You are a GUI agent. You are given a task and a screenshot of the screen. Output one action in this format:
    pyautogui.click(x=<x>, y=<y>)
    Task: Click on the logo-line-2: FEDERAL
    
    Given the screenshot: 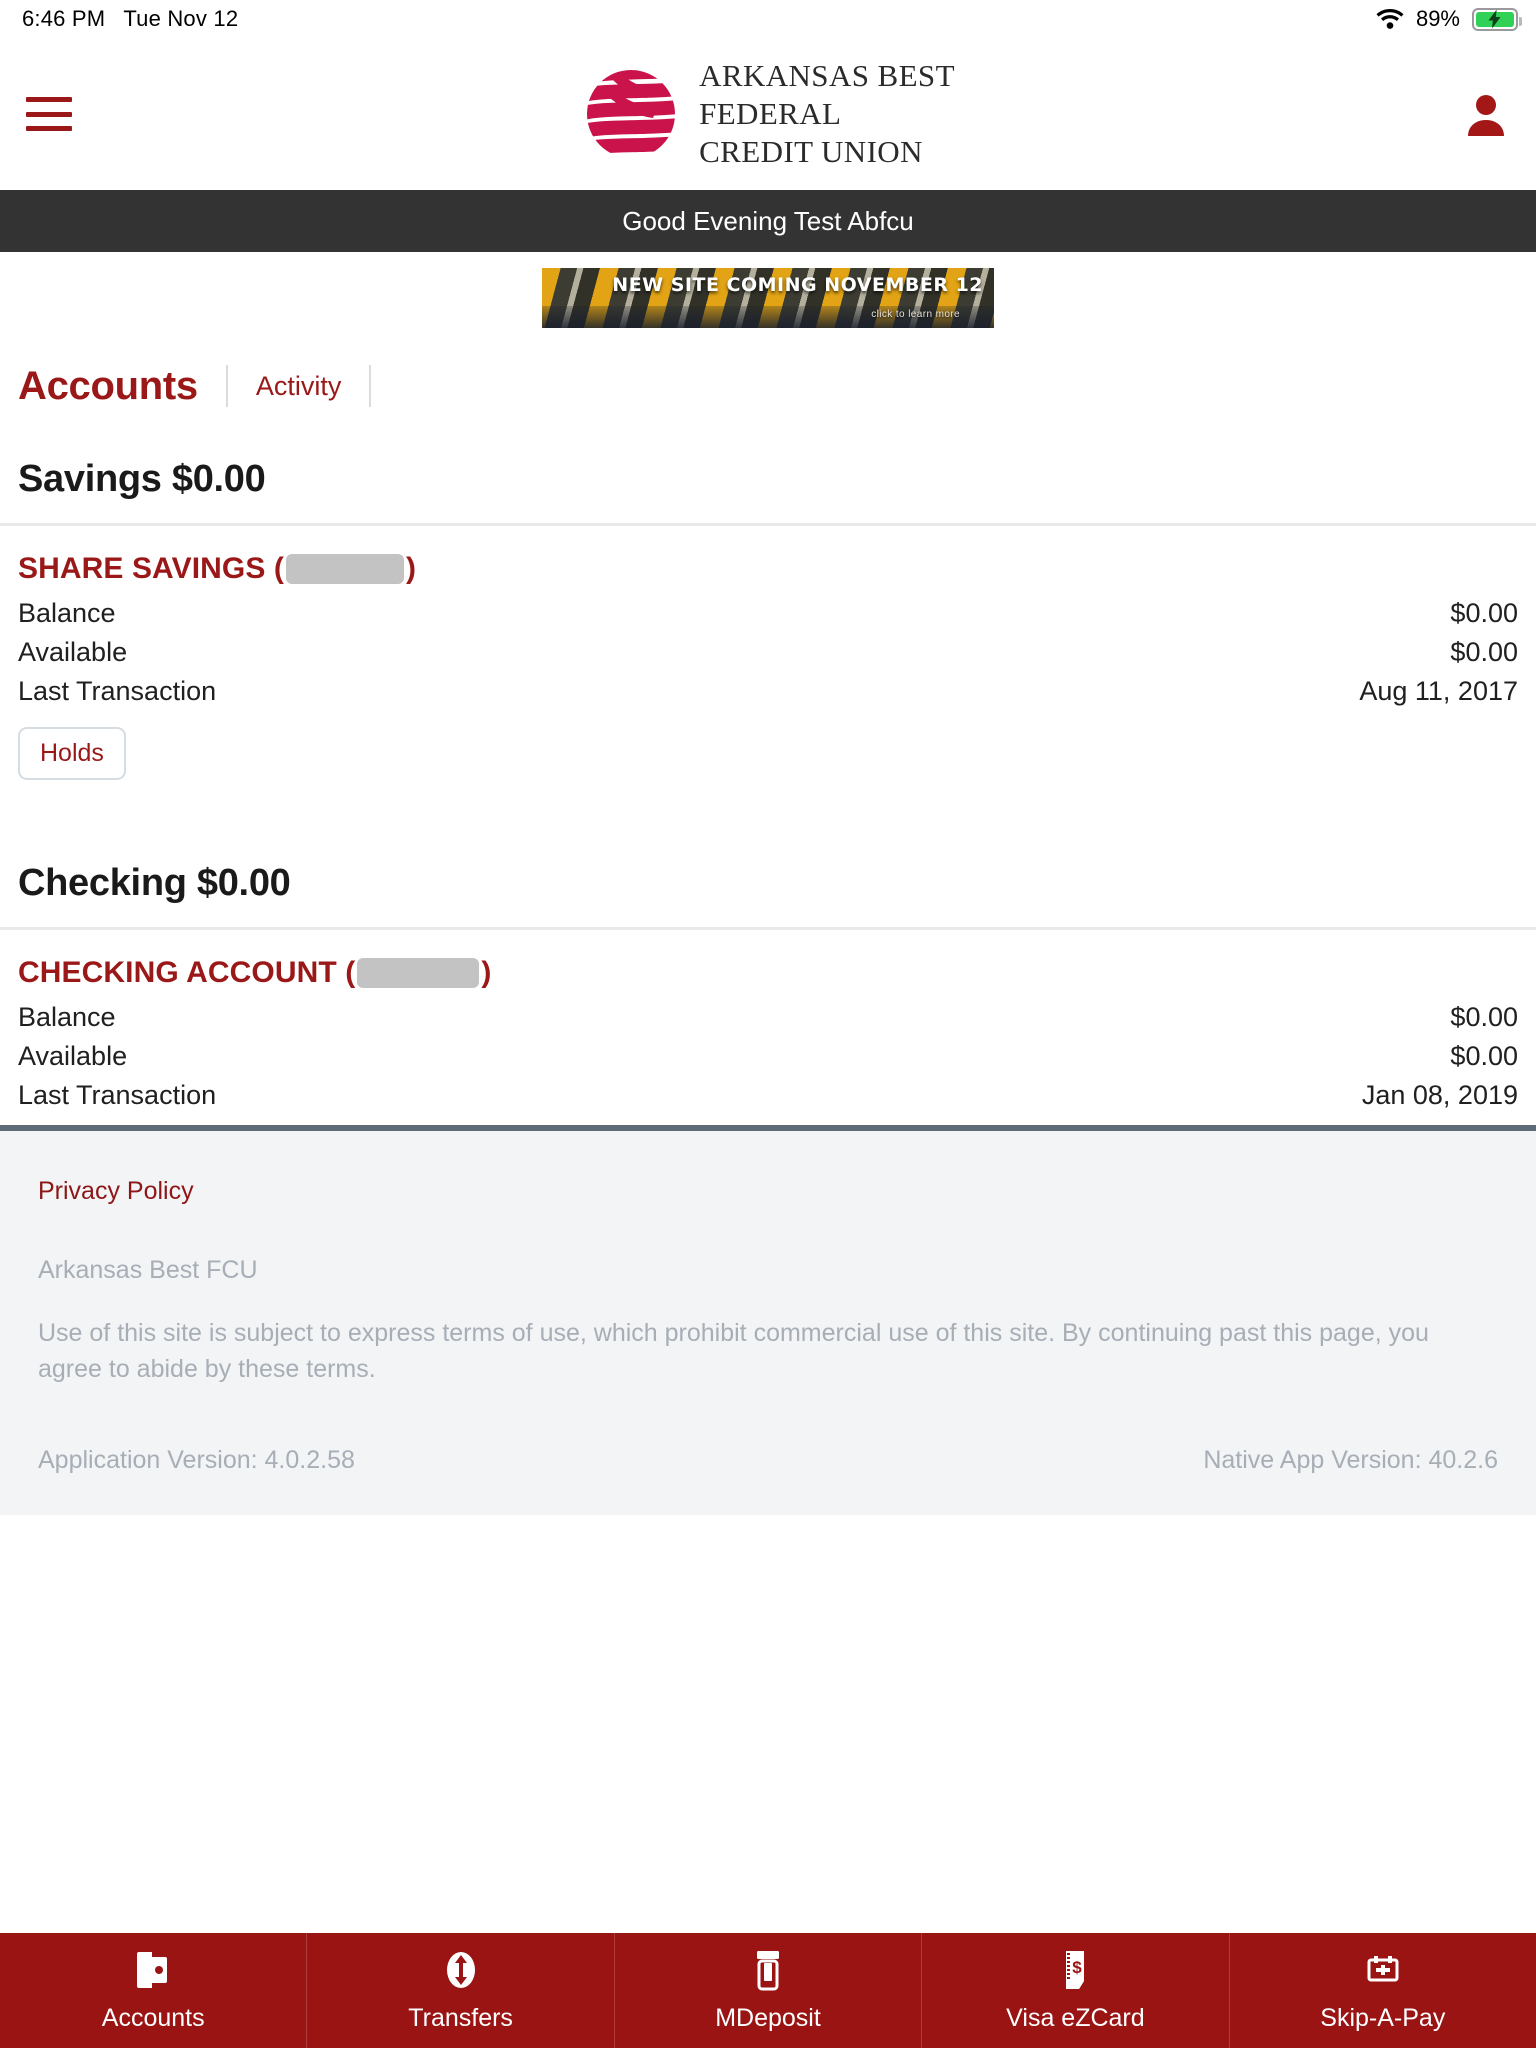 What is the action you would take?
    pyautogui.click(x=770, y=114)
    